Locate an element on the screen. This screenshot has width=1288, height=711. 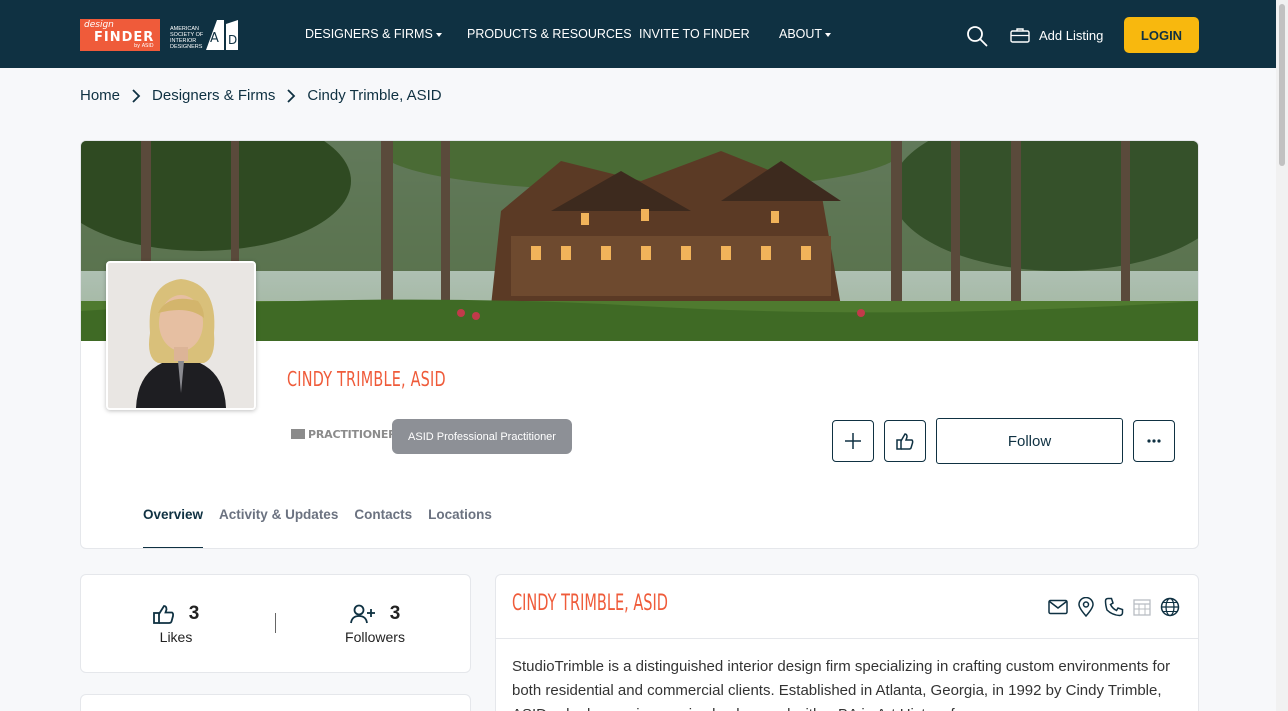
stats-divider is located at coordinates (275, 623).